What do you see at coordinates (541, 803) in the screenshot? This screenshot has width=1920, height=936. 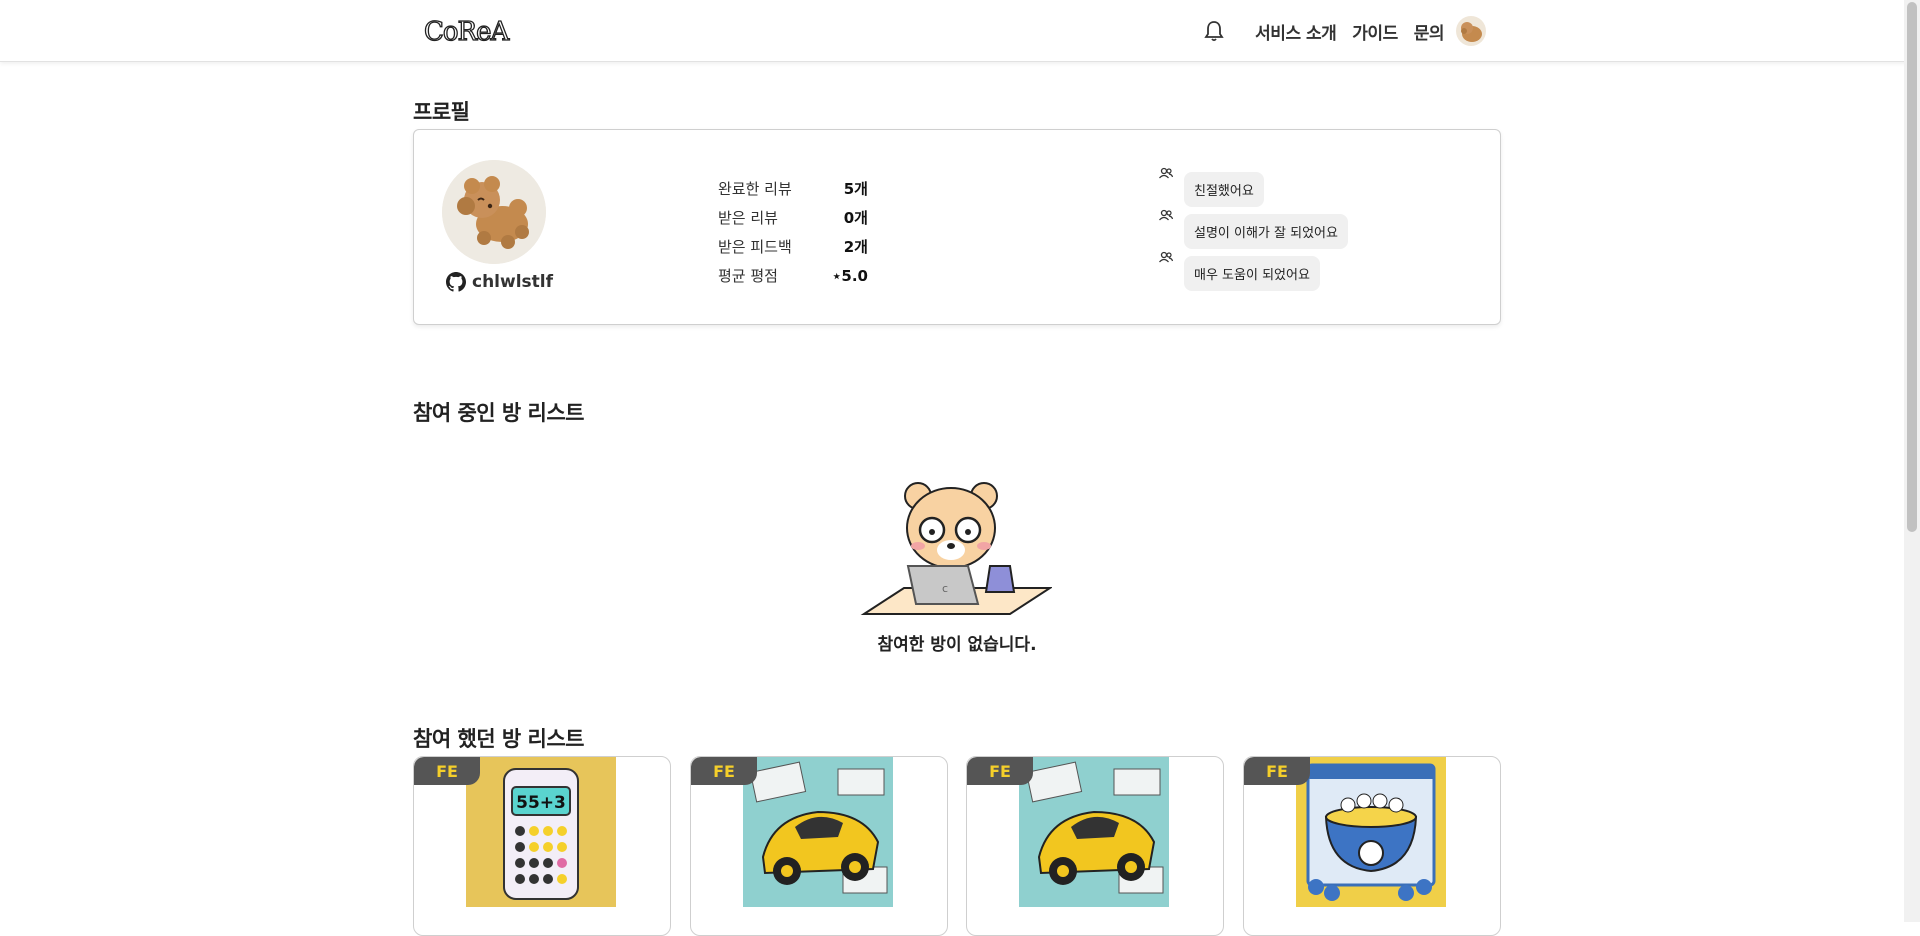 I see `svg-text: 55+3` at bounding box center [541, 803].